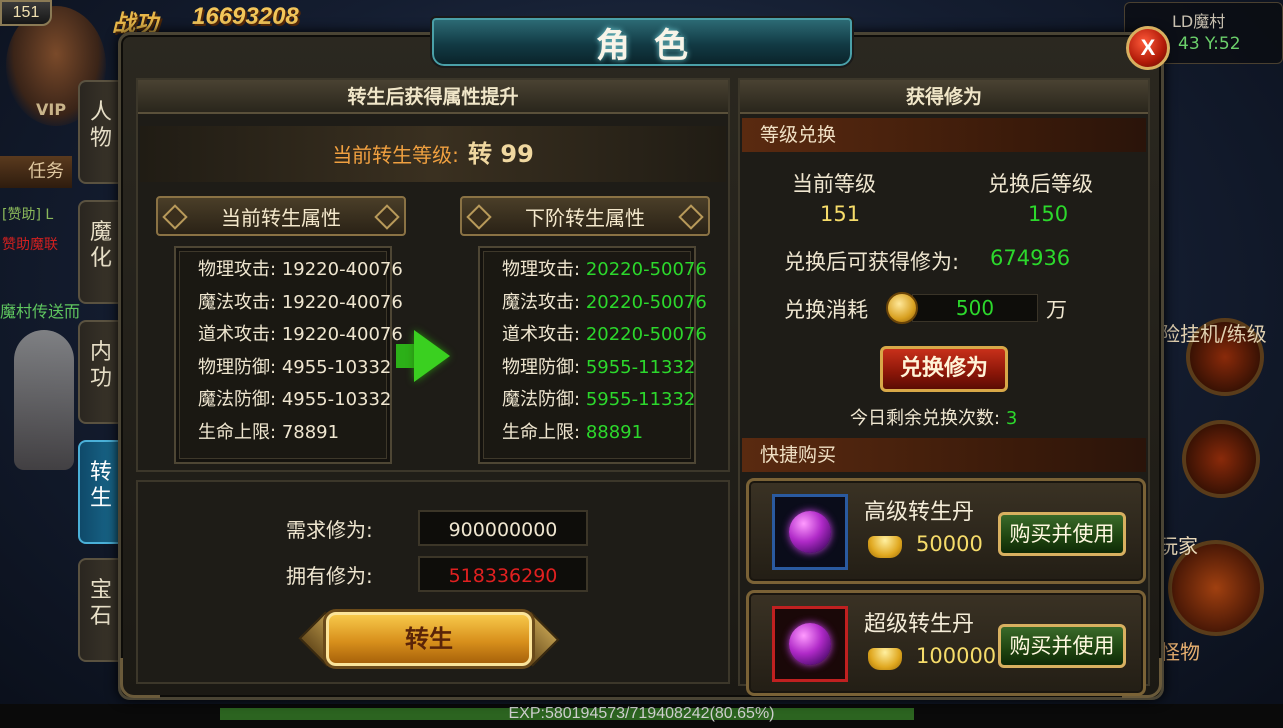  Describe the element at coordinates (100, 472) in the screenshot. I see `tab-label: 转` at that location.